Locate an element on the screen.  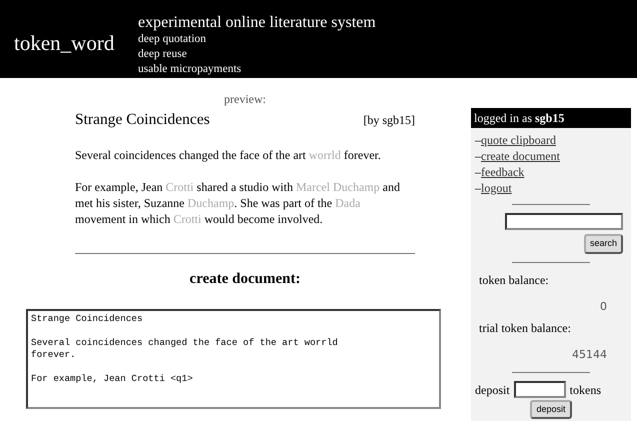
site-logo: token_word is located at coordinates (76, 53).